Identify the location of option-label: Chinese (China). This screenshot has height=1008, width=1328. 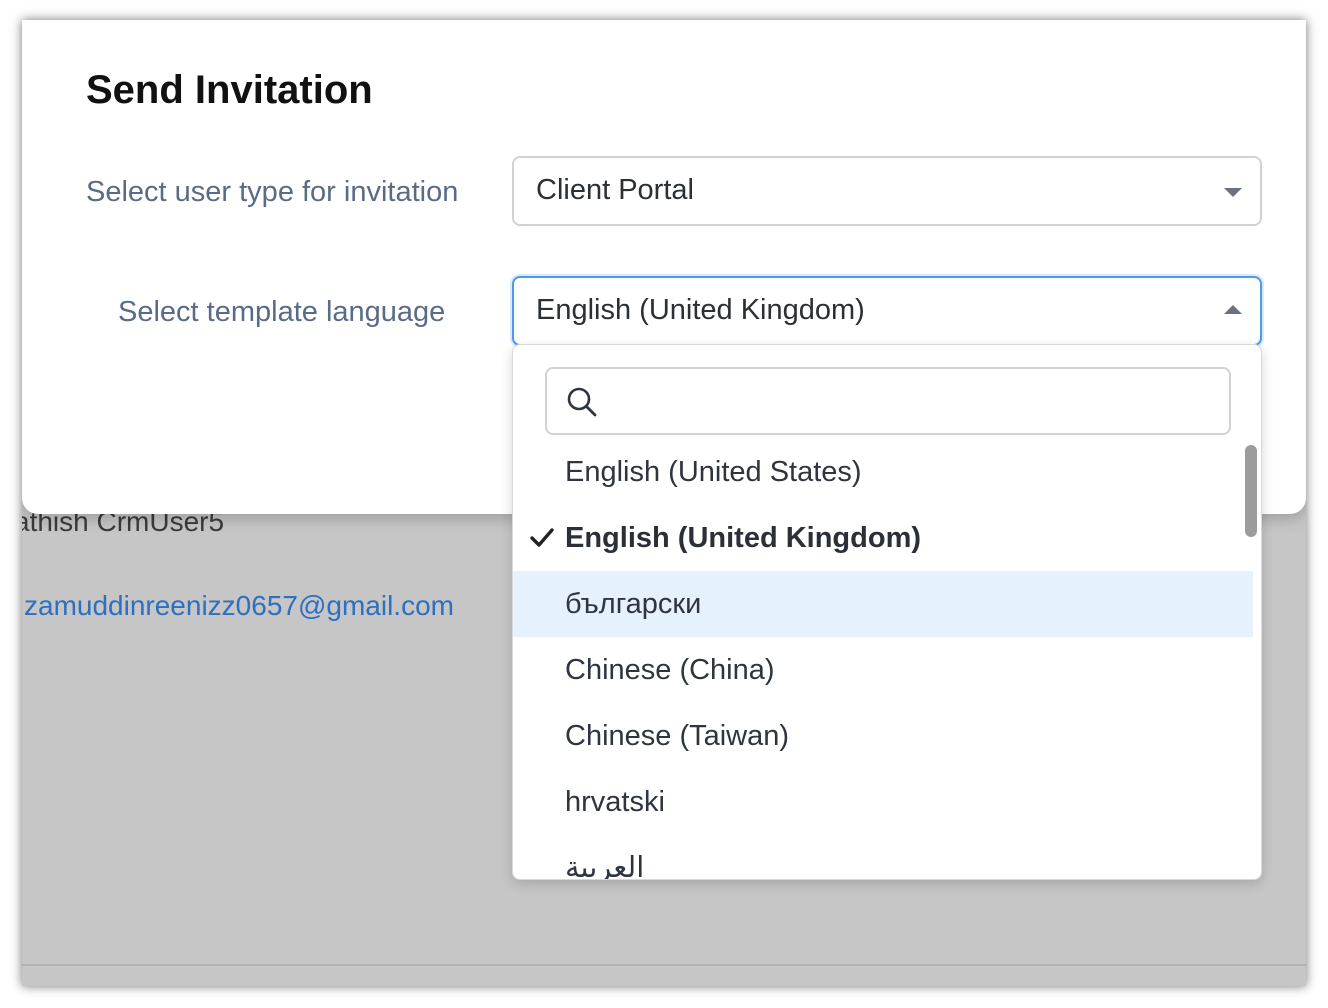
(670, 670).